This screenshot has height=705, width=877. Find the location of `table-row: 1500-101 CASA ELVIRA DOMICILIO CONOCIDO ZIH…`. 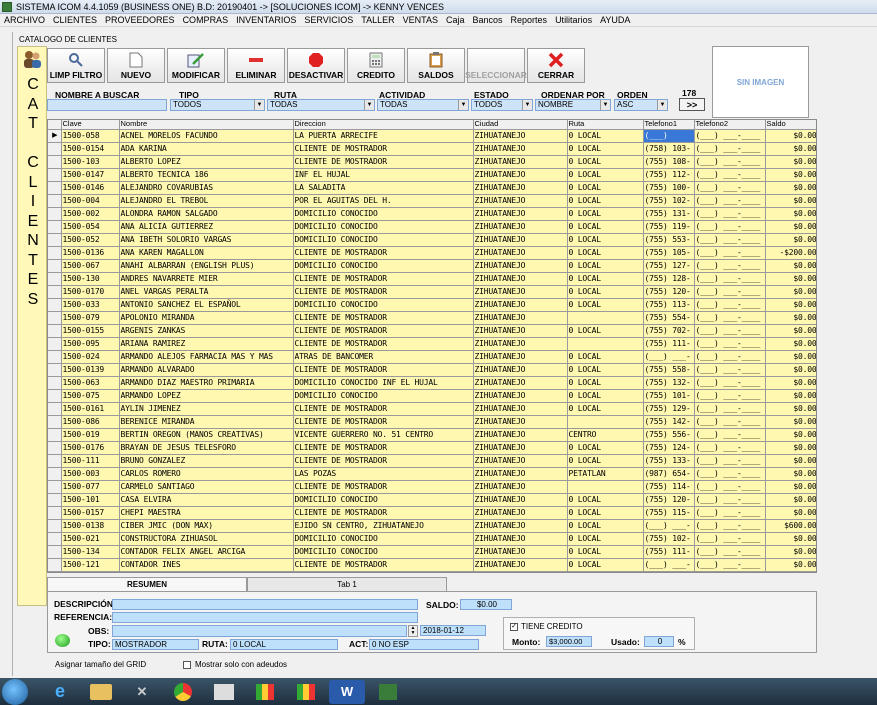

table-row: 1500-101 CASA ELVIRA DOMICILIO CONOCIDO ZIH… is located at coordinates (432, 500).